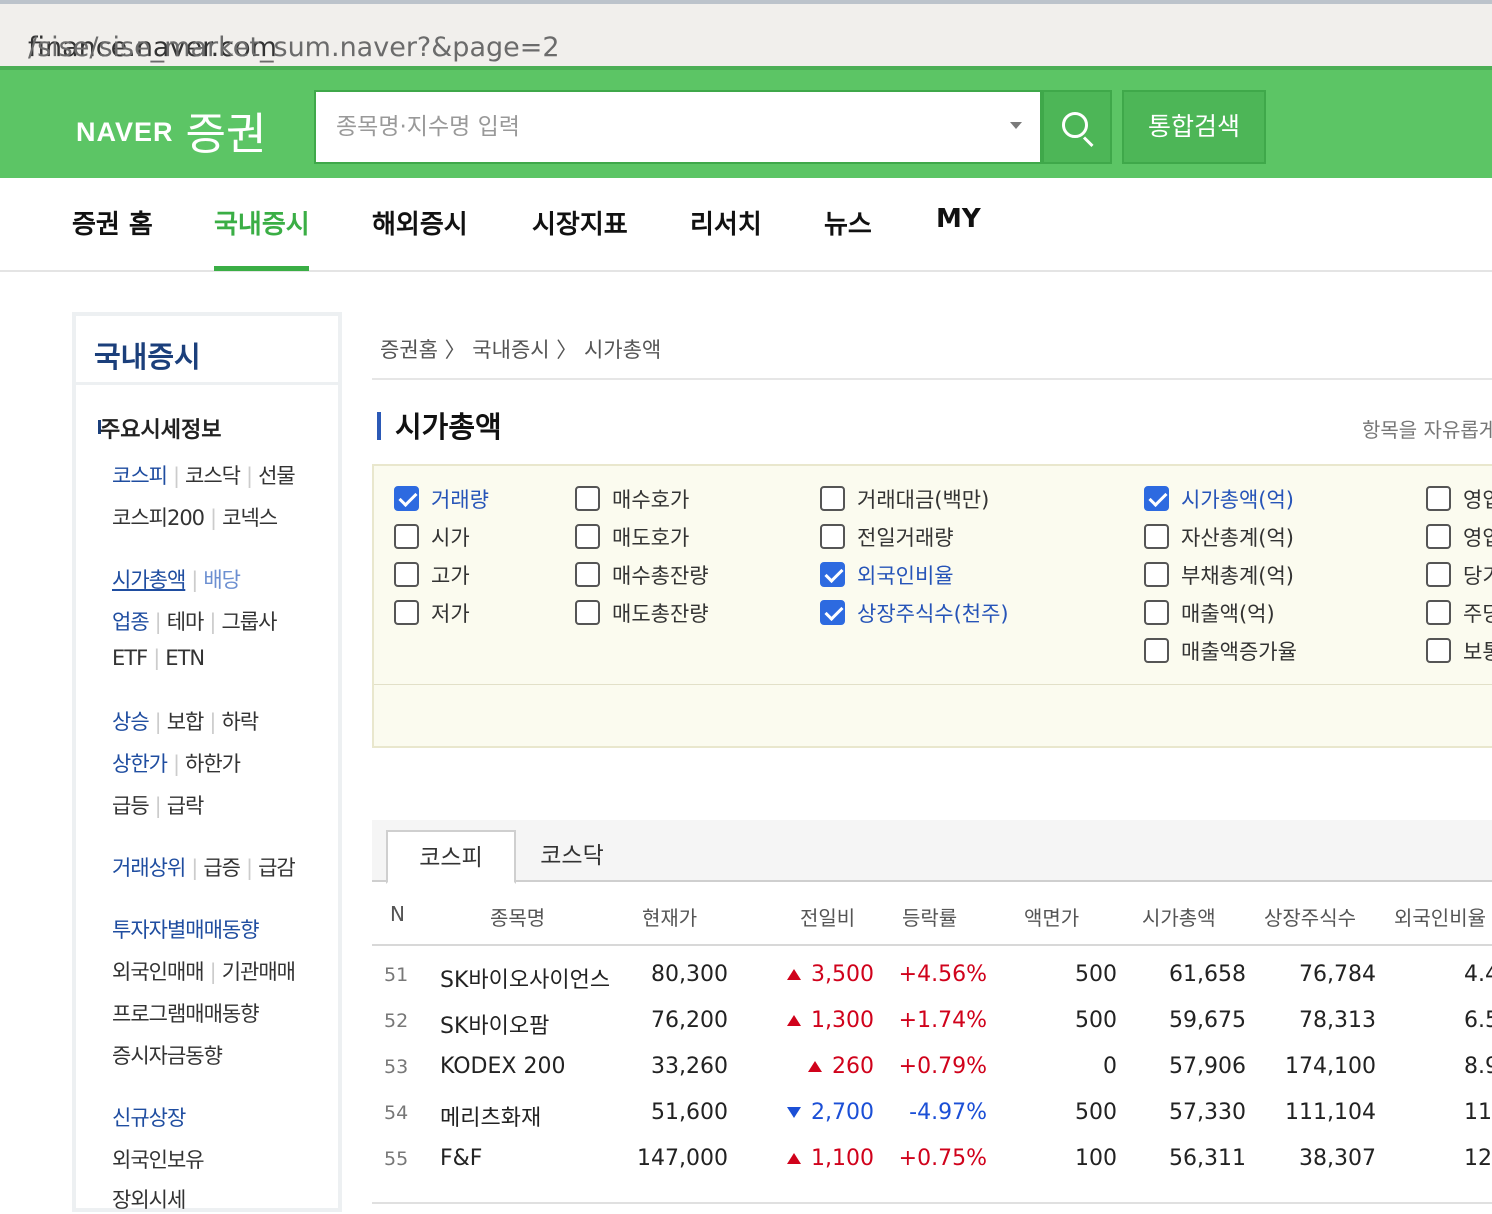 This screenshot has width=1492, height=1214. Describe the element at coordinates (490, 1116) in the screenshot. I see `stock-name-link: 메리츠화재` at that location.